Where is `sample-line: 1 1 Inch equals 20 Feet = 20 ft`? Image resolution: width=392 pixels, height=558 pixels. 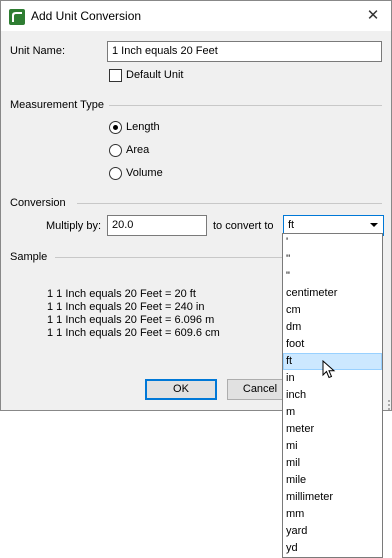
sample-line: 1 1 Inch equals 20 Feet = 20 ft is located at coordinates (121, 294).